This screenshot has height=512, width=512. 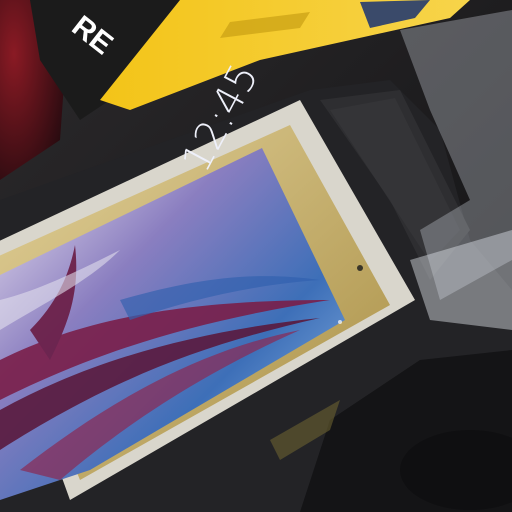 What do you see at coordinates (360, 268) in the screenshot?
I see `front-camera` at bounding box center [360, 268].